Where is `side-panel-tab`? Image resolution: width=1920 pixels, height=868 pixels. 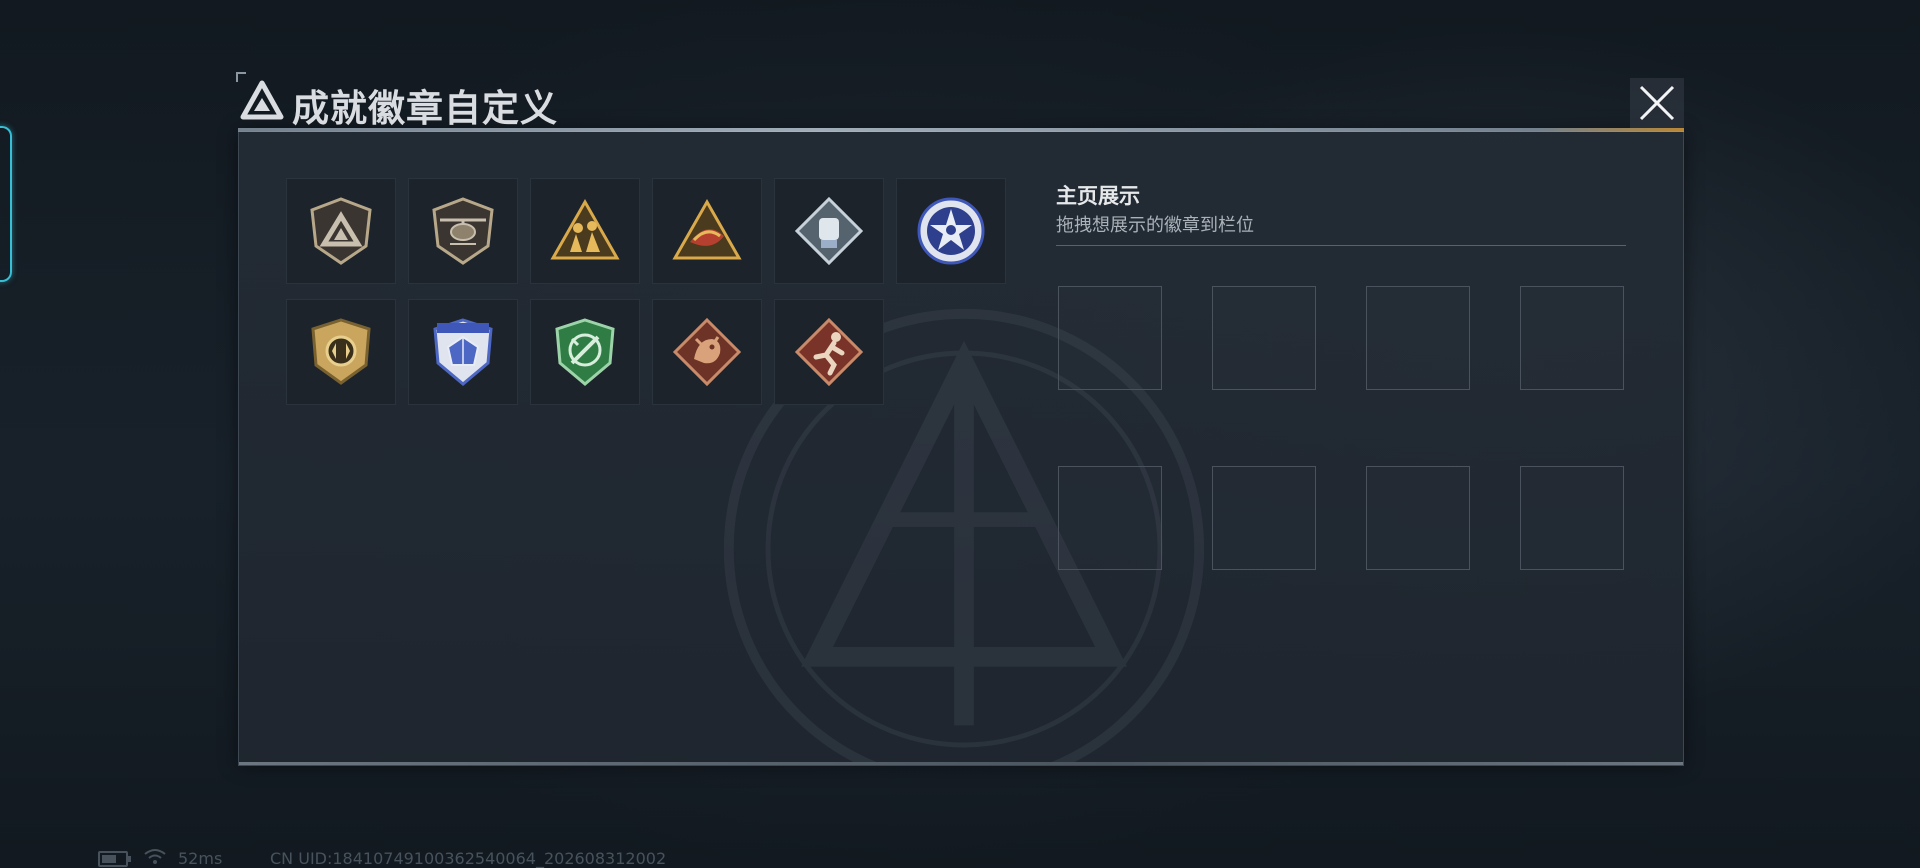 side-panel-tab is located at coordinates (6, 204).